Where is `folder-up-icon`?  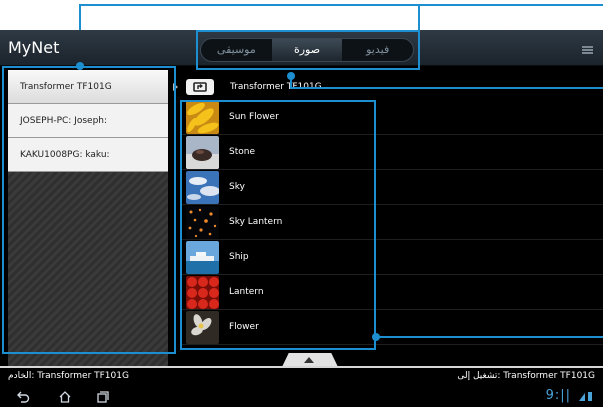
folder-up-icon is located at coordinates (200, 87).